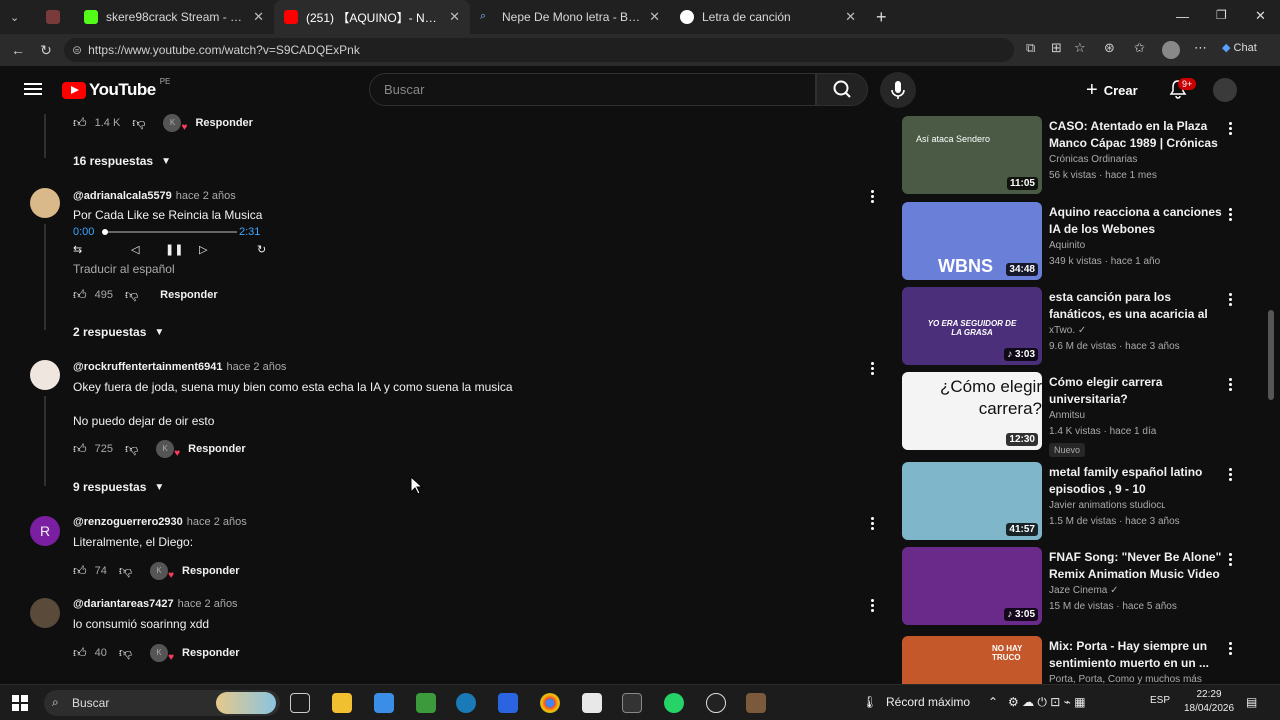 The image size is (1280, 720). What do you see at coordinates (972, 241) in the screenshot?
I see `video-thumbnail: WBNS 34:48` at bounding box center [972, 241].